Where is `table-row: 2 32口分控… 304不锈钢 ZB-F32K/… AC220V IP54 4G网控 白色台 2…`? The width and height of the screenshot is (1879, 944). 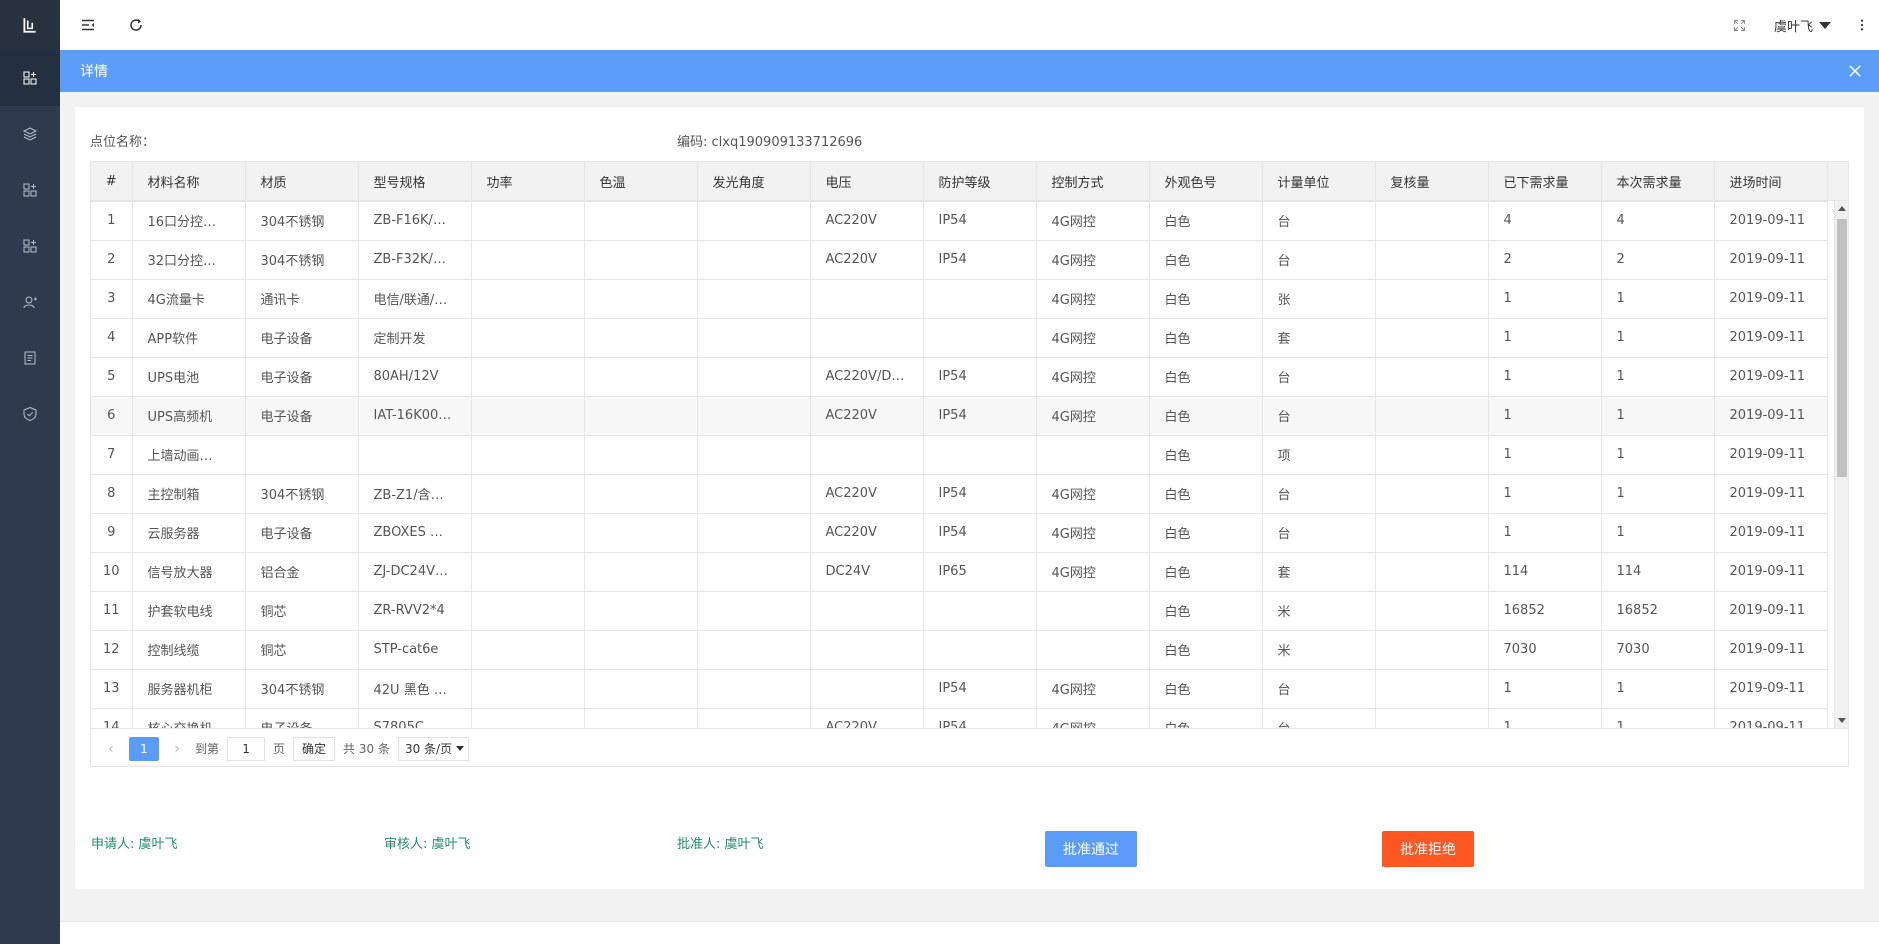
table-row: 2 32口分控… 304不锈钢 ZB-F32K/… AC220V IP54 4G网控 白色台 2… is located at coordinates (959, 260).